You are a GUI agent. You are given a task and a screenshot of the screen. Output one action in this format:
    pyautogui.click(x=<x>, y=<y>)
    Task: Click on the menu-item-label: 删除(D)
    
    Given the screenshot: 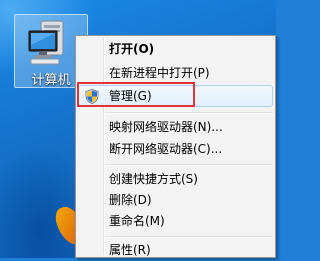 What is the action you would take?
    pyautogui.click(x=130, y=200)
    